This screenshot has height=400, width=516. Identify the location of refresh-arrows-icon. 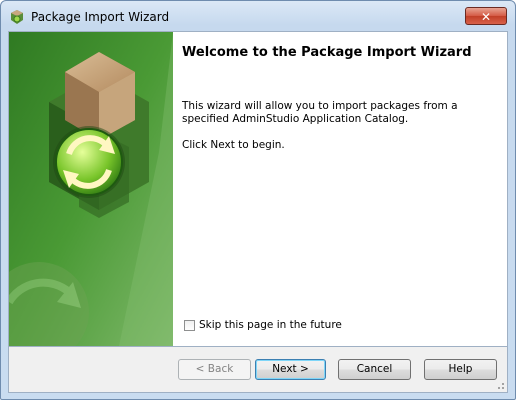
(89, 162).